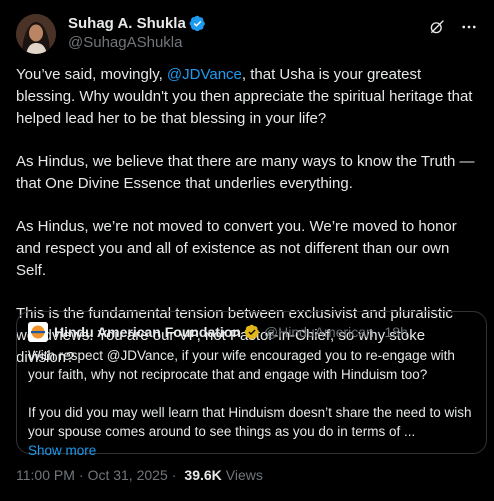 This screenshot has width=494, height=501. What do you see at coordinates (437, 27) in the screenshot?
I see `grok-icon` at bounding box center [437, 27].